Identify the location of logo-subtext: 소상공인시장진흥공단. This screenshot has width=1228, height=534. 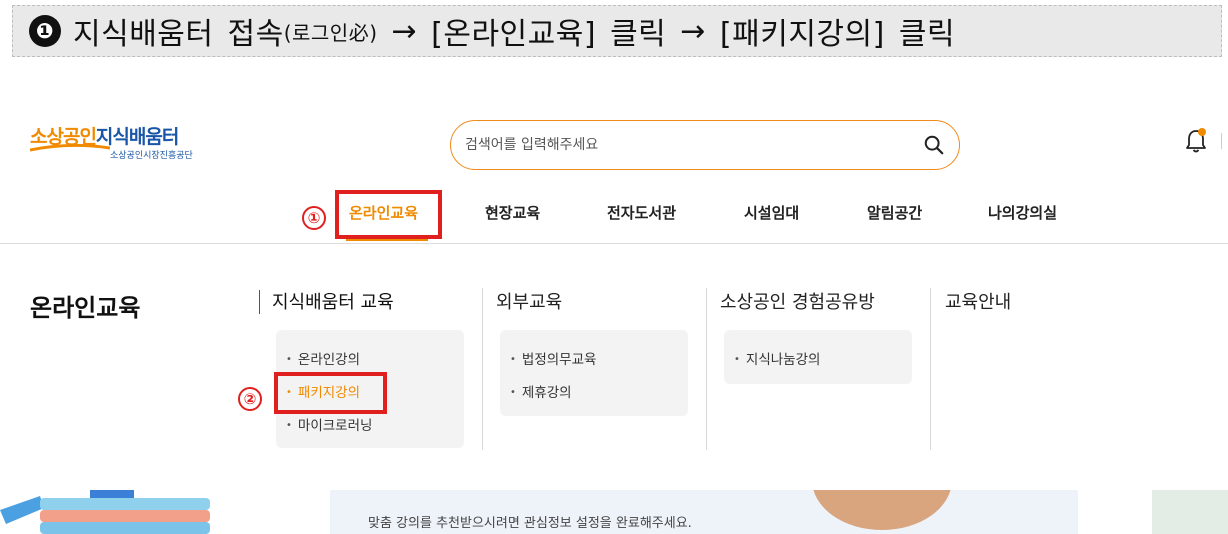
(151, 156).